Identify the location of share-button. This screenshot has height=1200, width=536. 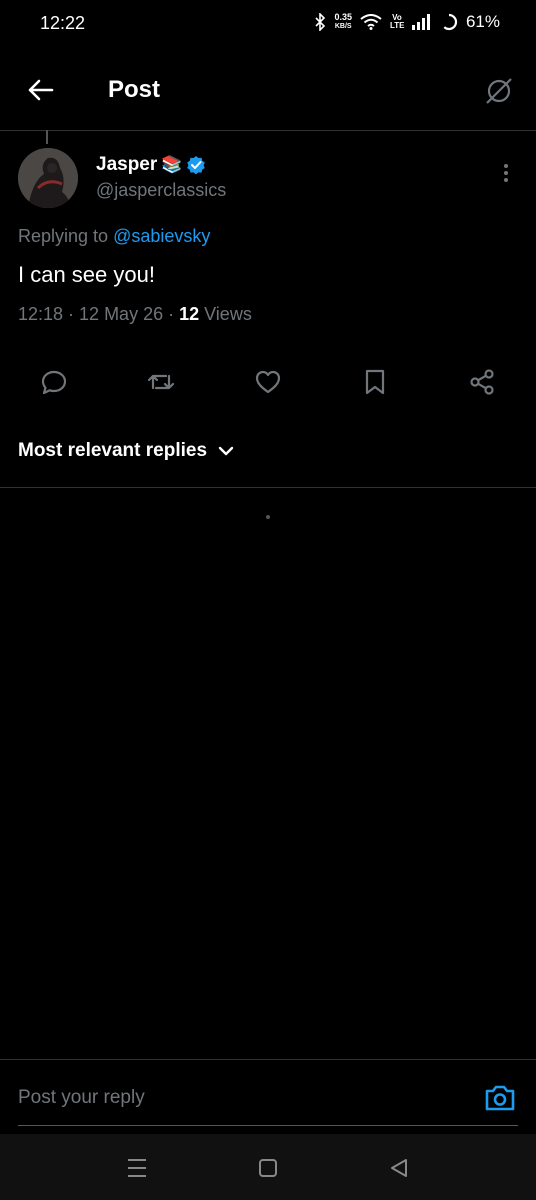
(482, 382).